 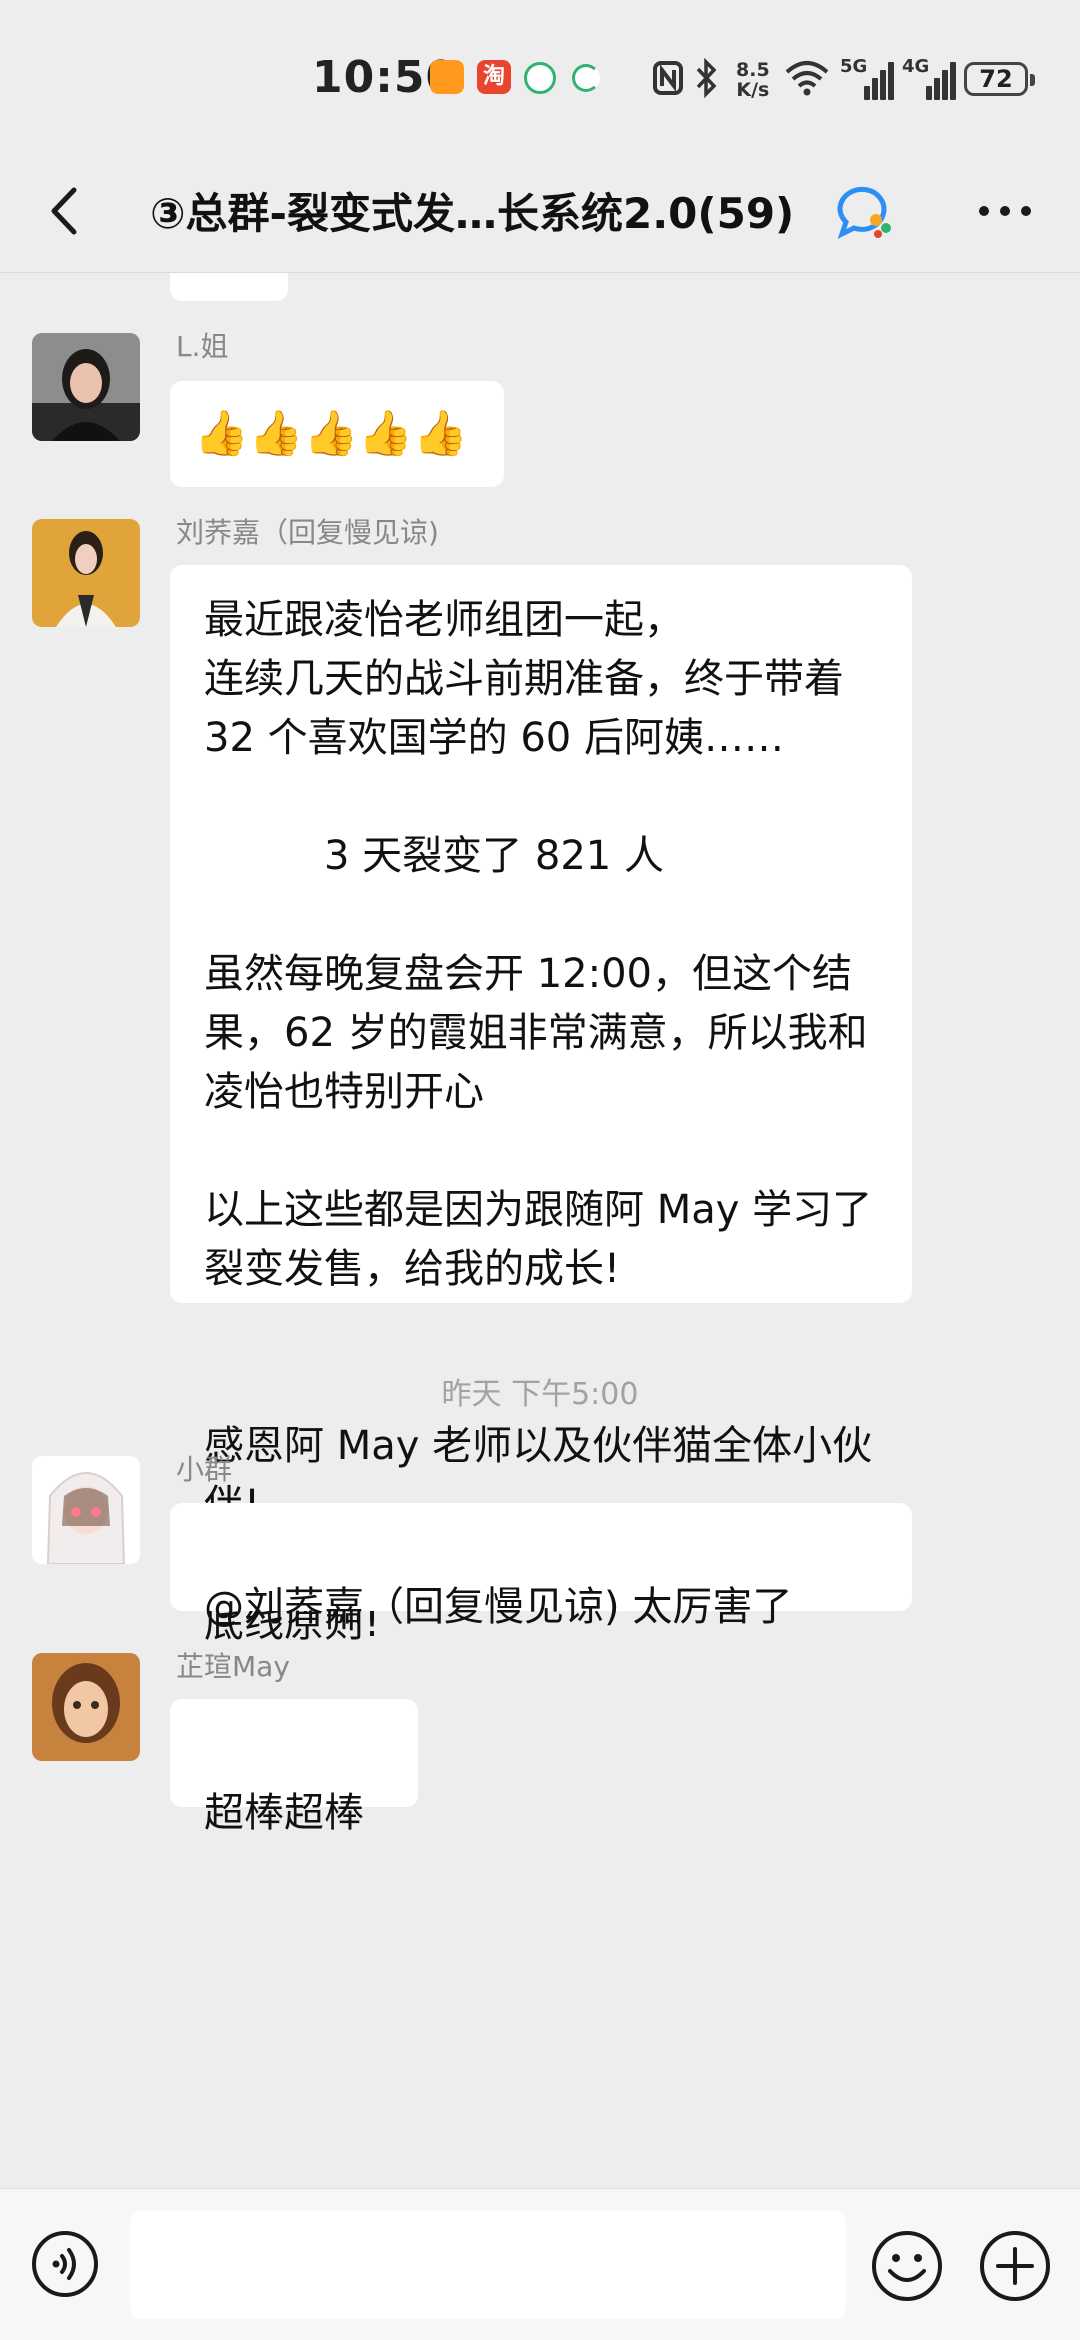 What do you see at coordinates (586, 78) in the screenshot?
I see `loading-icon` at bounding box center [586, 78].